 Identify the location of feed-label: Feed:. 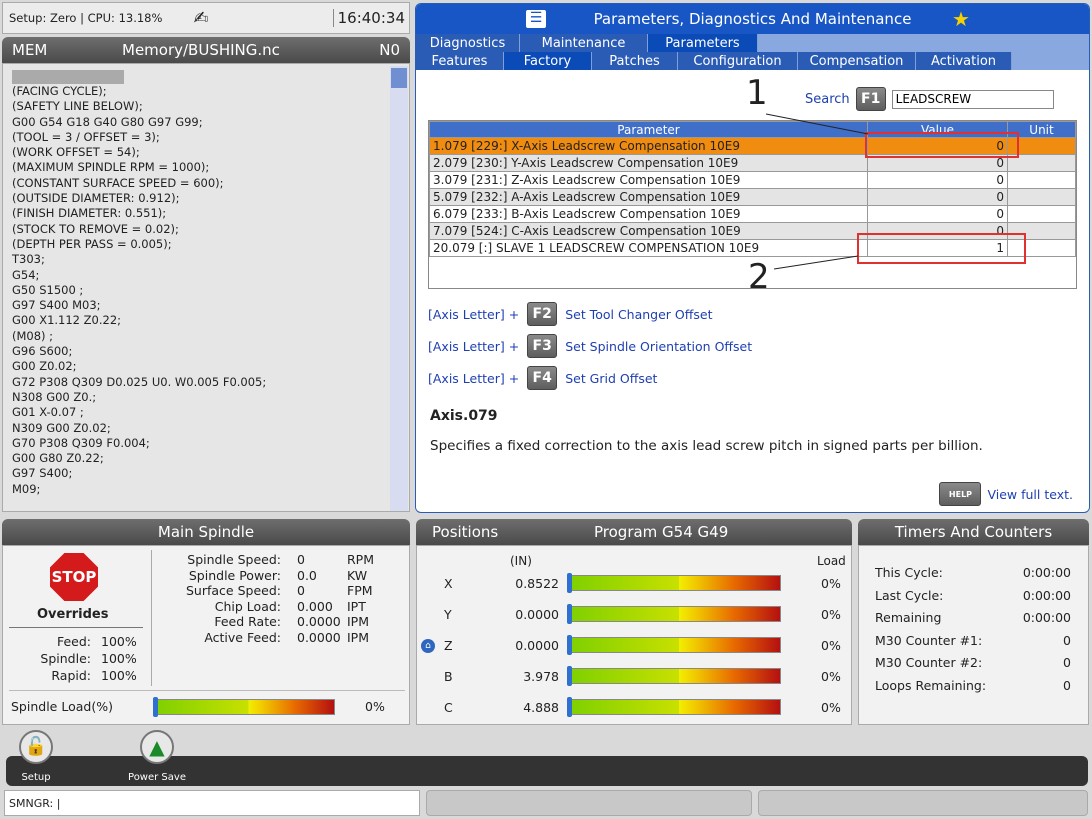
(73, 641).